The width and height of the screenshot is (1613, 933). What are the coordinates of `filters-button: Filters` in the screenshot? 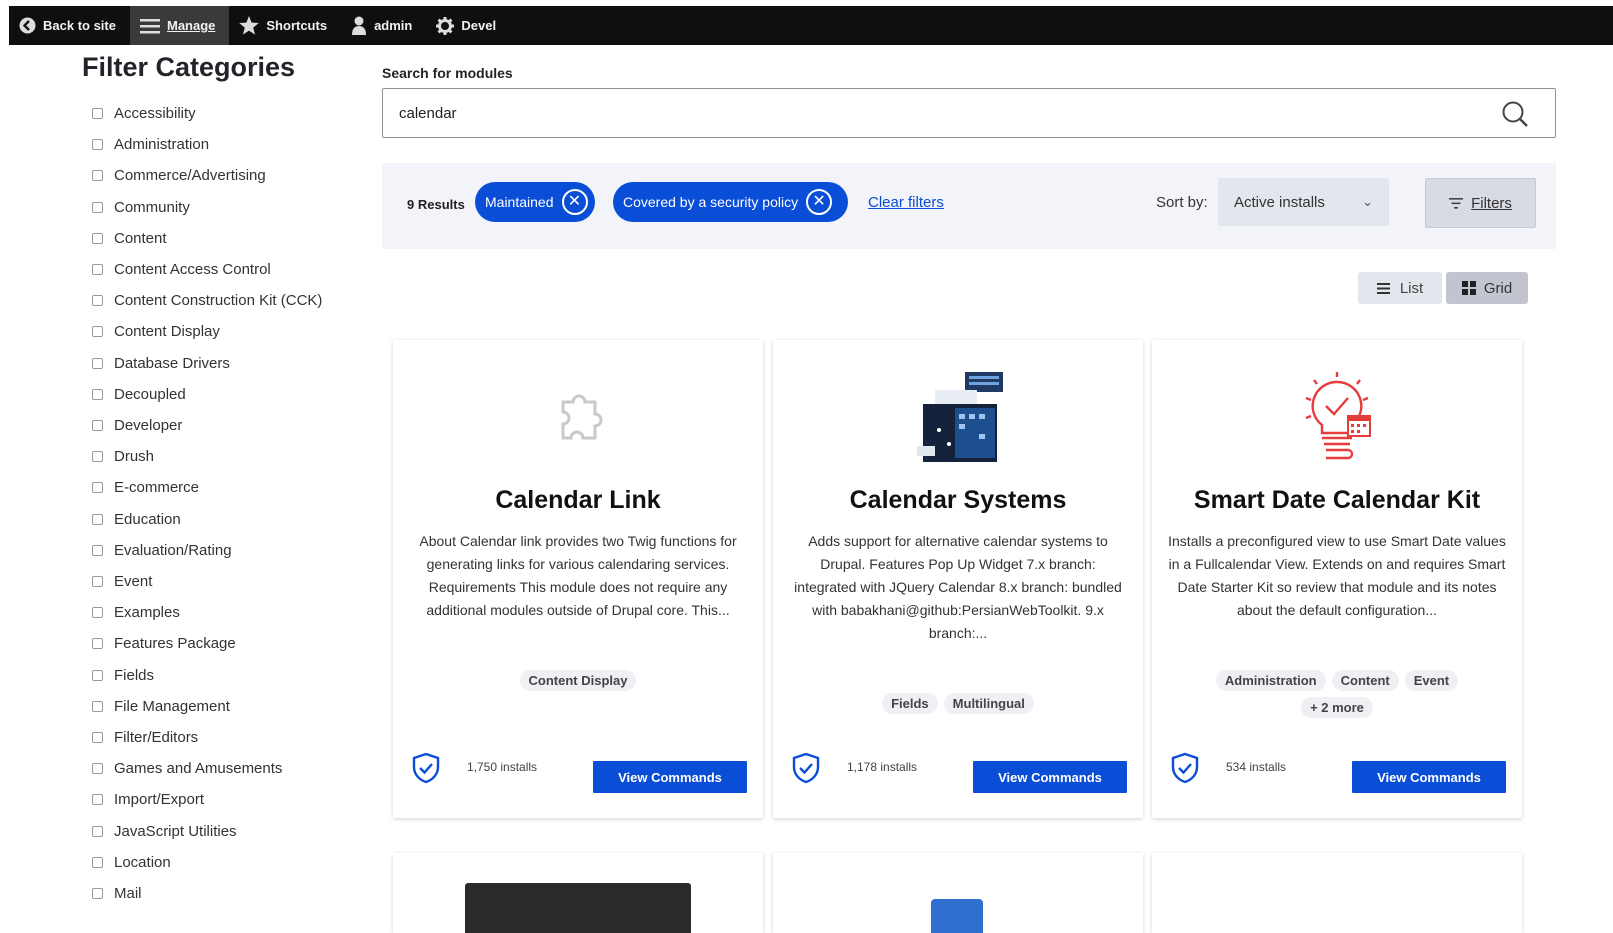 It's located at (1480, 203).